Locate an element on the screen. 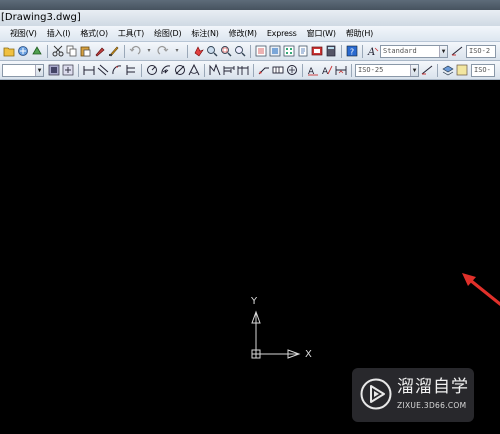 The height and width of the screenshot is (434, 500). calculator-icon is located at coordinates (331, 51).